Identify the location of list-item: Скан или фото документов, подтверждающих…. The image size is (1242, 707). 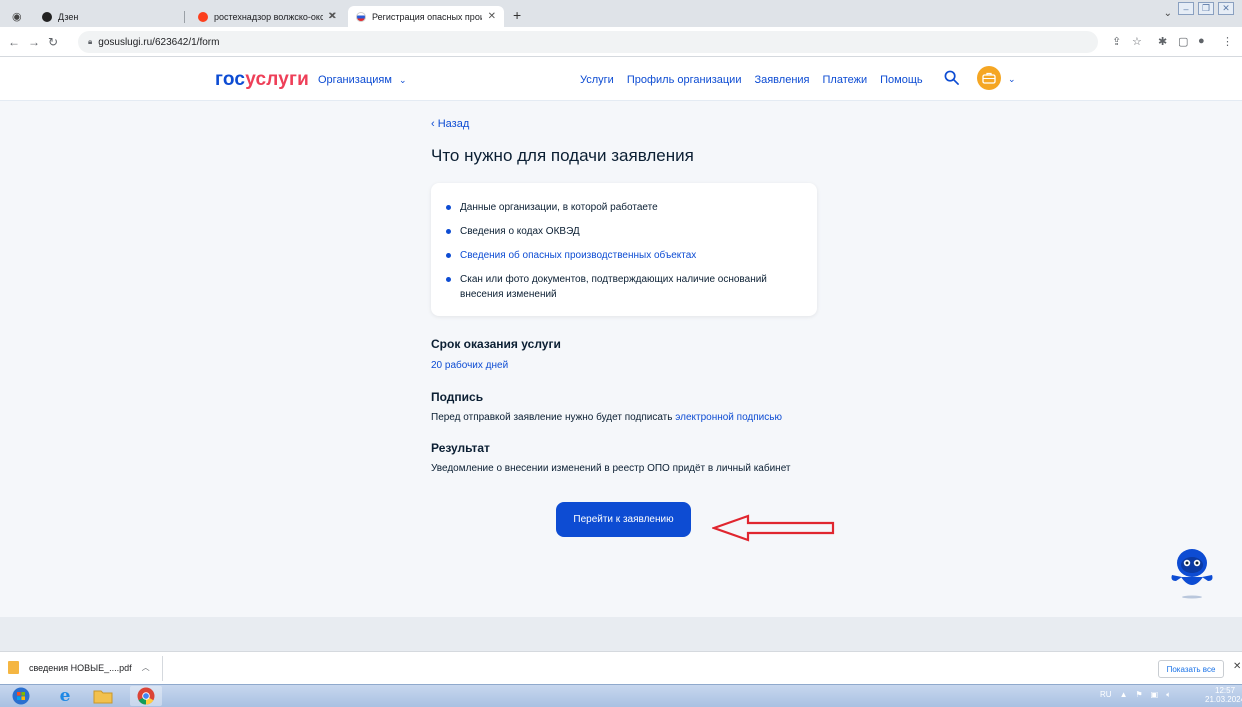
(618, 287).